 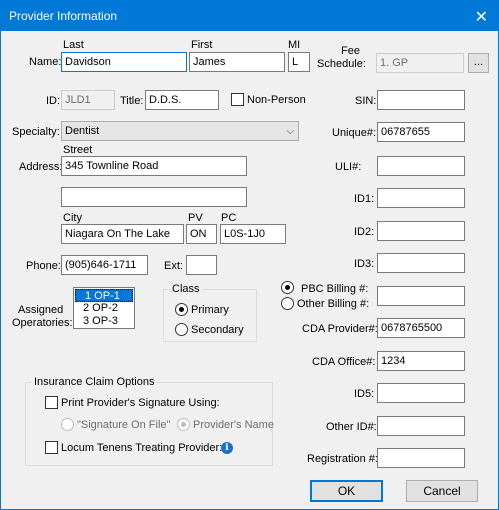 I want to click on id1-label: ID1:, so click(x=364, y=199).